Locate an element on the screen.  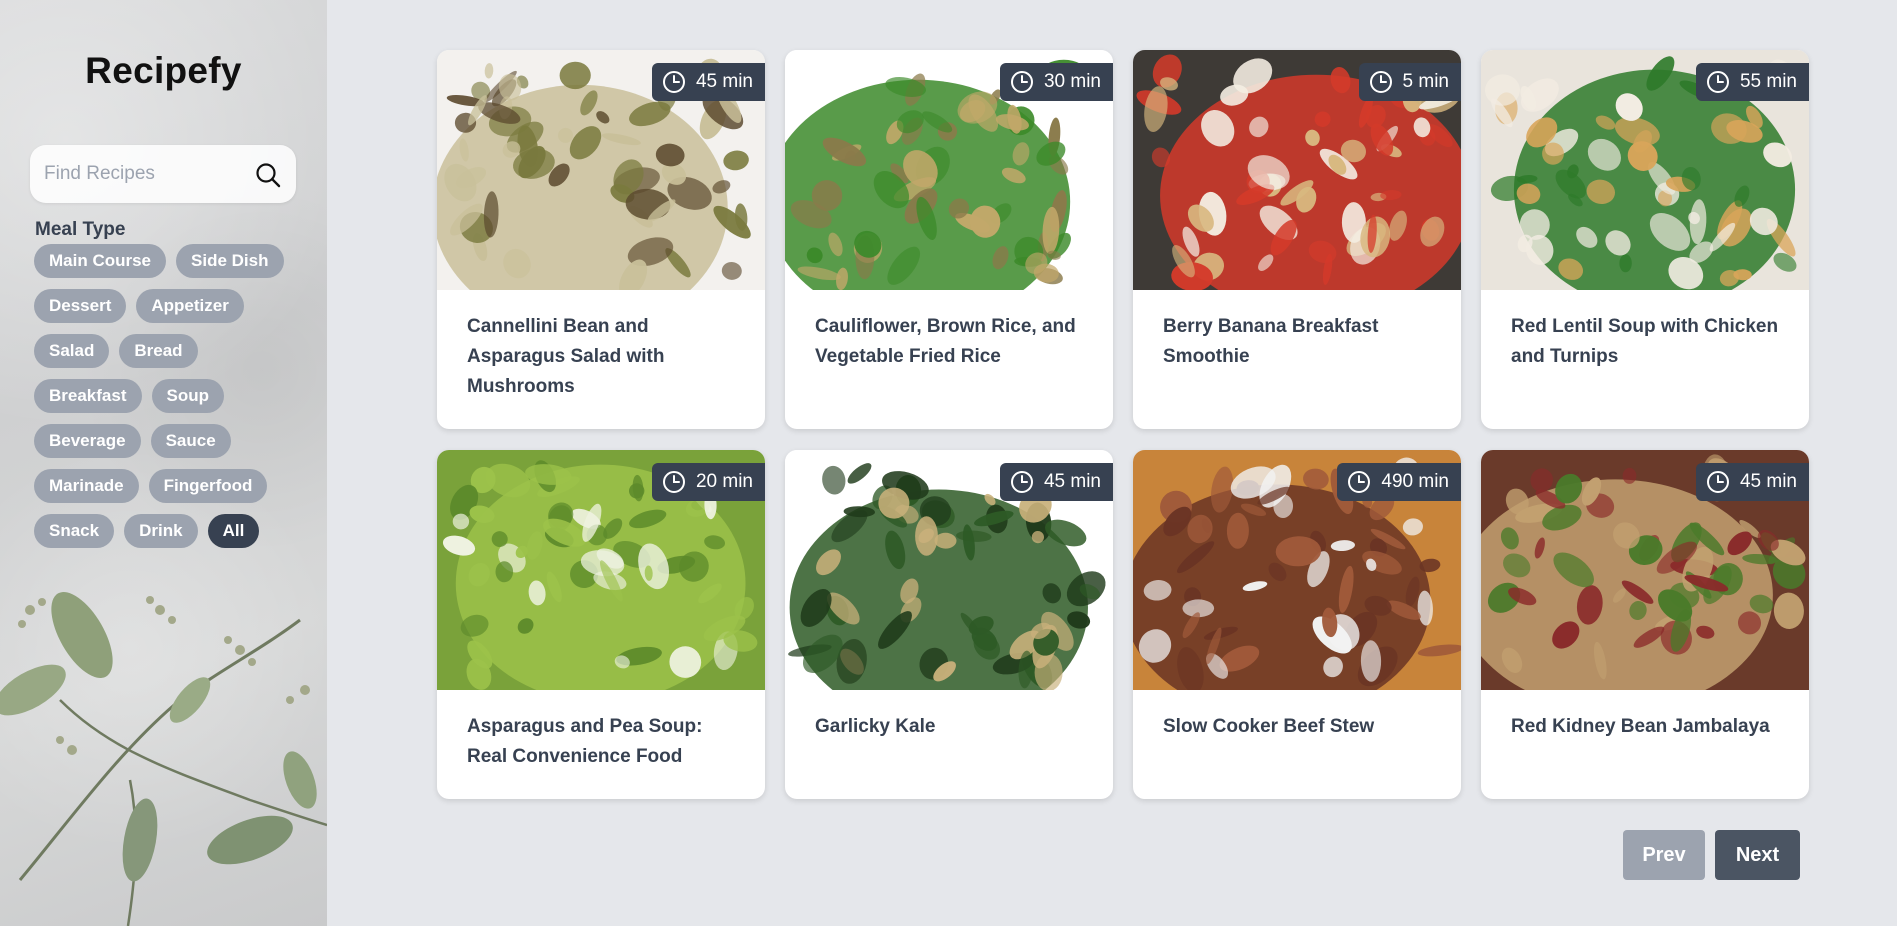
meal-type-chip-fingerfood: Fingerfood is located at coordinates (208, 486).